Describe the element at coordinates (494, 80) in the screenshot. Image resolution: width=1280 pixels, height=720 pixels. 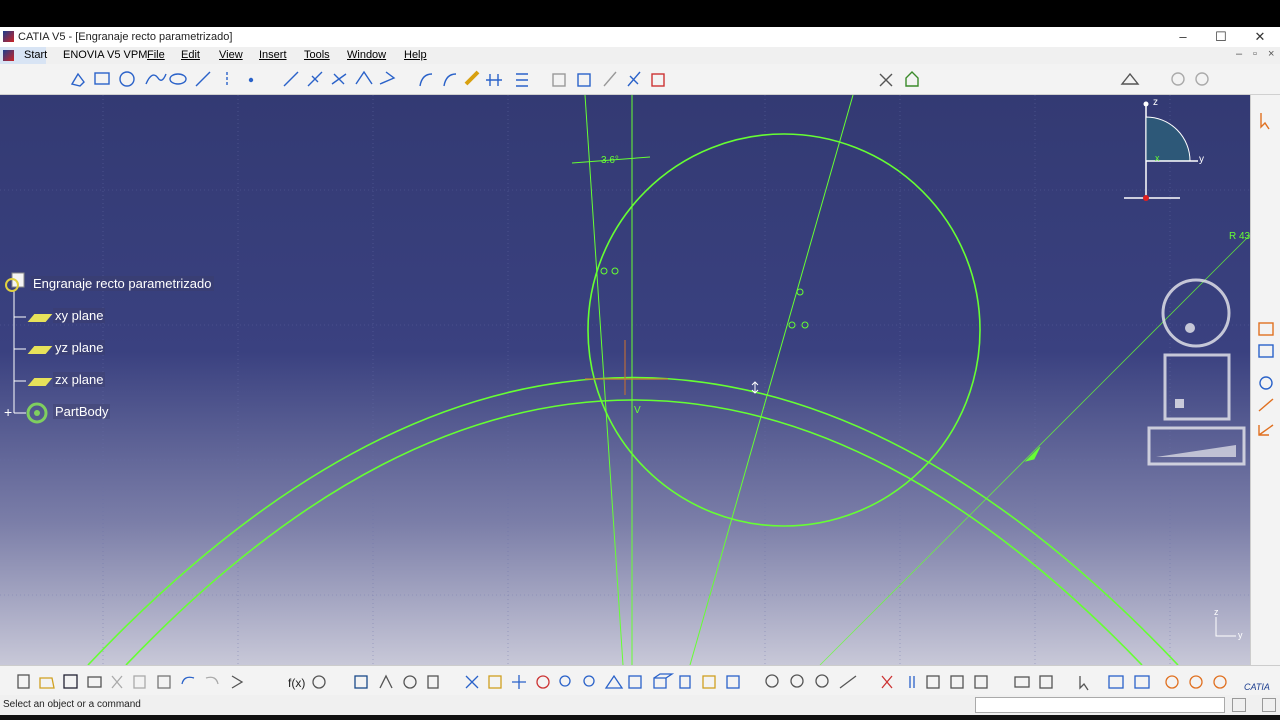
I see `mirror-icon` at that location.